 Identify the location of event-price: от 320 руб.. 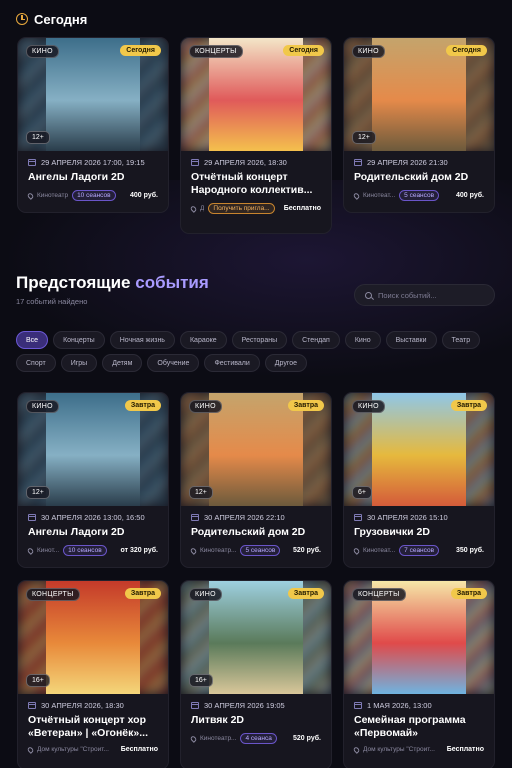
(139, 550).